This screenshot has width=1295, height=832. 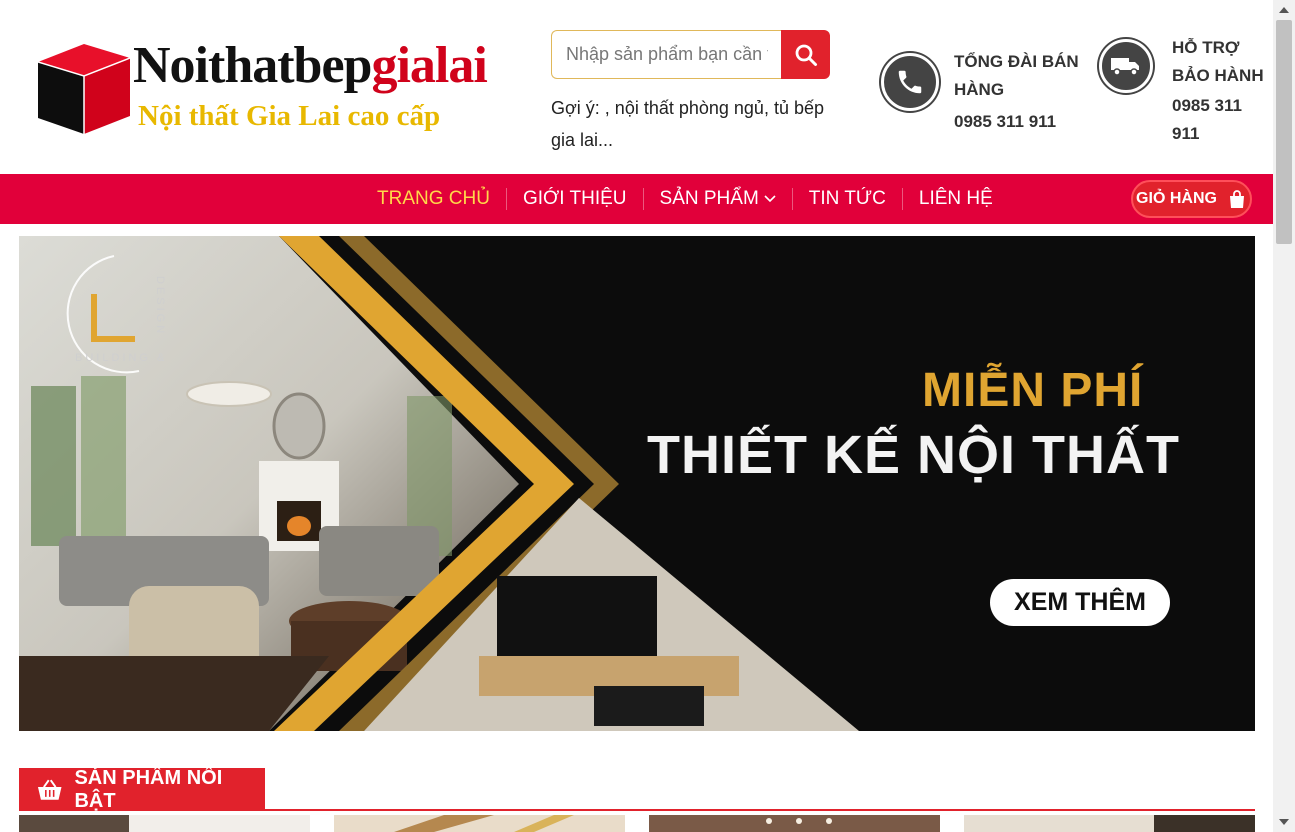 I want to click on scroll-down-arrow-icon, so click(x=1284, y=822).